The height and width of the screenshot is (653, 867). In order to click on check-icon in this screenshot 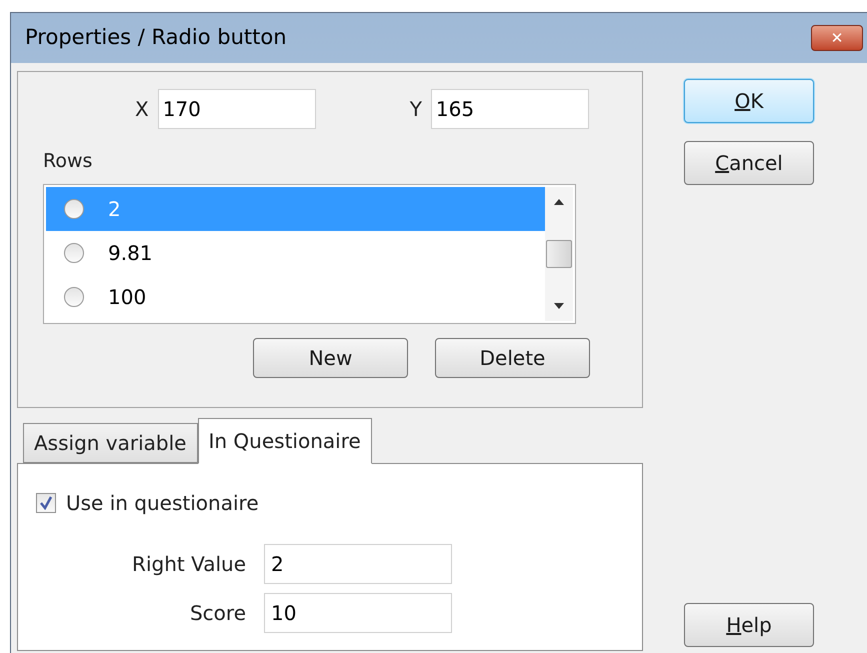, I will do `click(46, 503)`.